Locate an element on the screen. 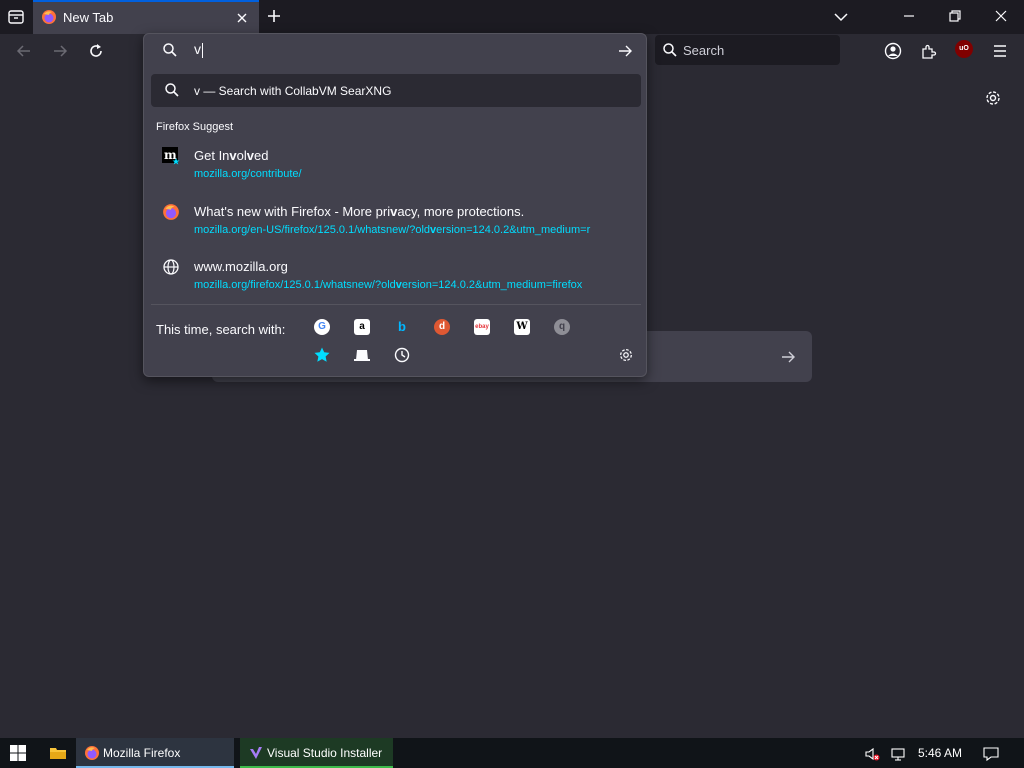 The height and width of the screenshot is (768, 1024). search-placeholder: Search is located at coordinates (704, 50).